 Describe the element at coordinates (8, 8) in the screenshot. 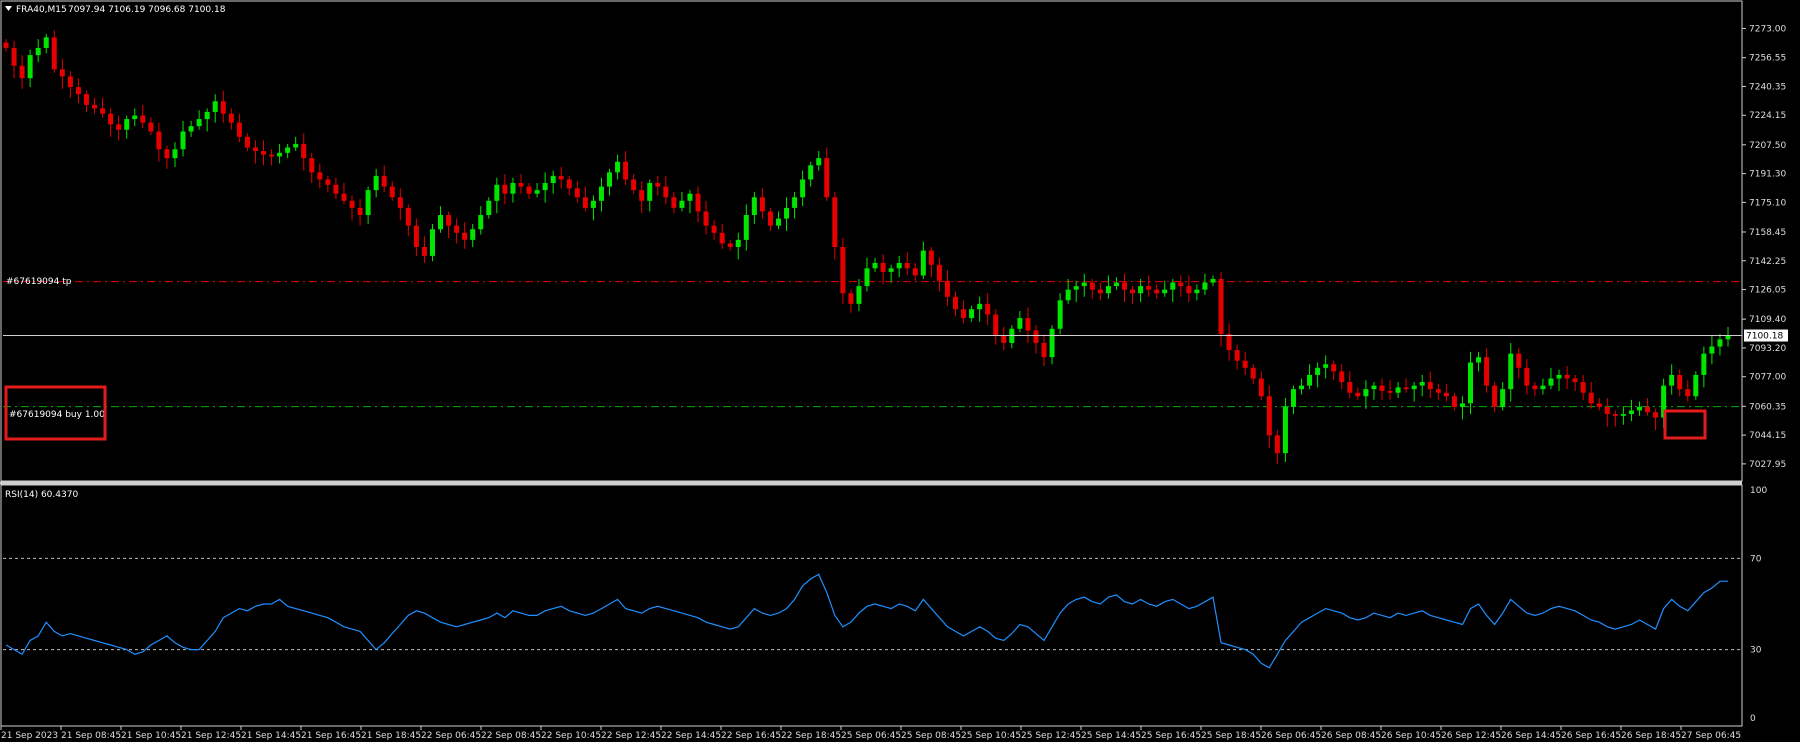

I see `triangle-down-icon` at that location.